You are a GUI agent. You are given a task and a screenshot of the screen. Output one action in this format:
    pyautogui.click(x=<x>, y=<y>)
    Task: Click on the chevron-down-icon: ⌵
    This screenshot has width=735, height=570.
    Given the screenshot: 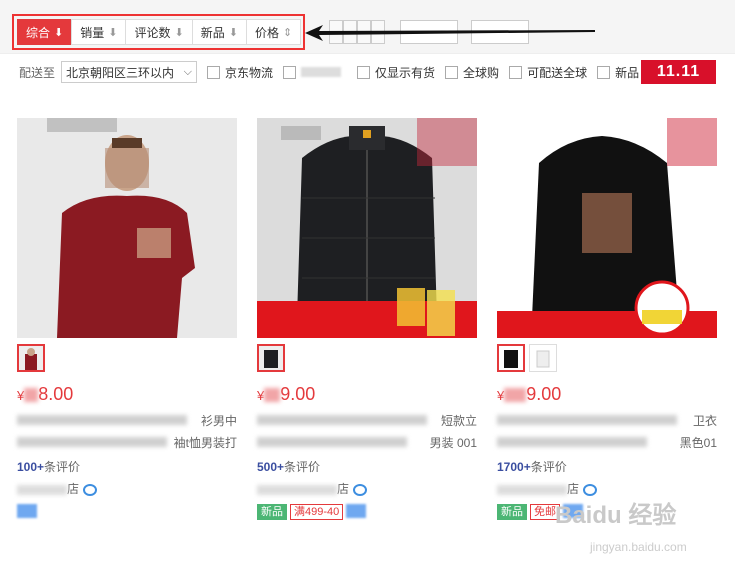 What is the action you would take?
    pyautogui.click(x=188, y=71)
    